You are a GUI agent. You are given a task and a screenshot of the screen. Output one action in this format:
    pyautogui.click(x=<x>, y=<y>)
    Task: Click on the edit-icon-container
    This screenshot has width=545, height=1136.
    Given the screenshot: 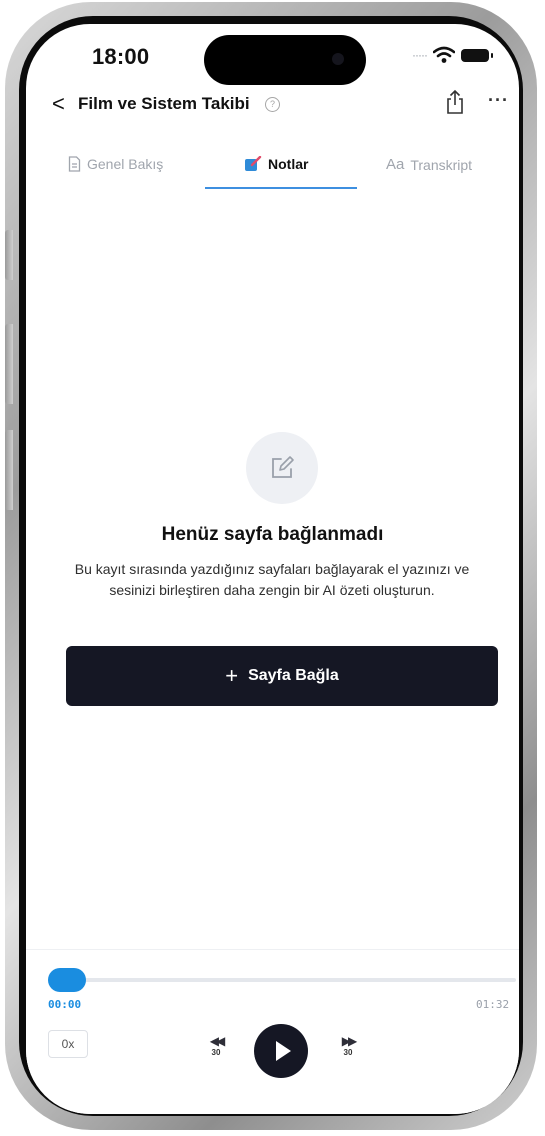 What is the action you would take?
    pyautogui.click(x=282, y=468)
    